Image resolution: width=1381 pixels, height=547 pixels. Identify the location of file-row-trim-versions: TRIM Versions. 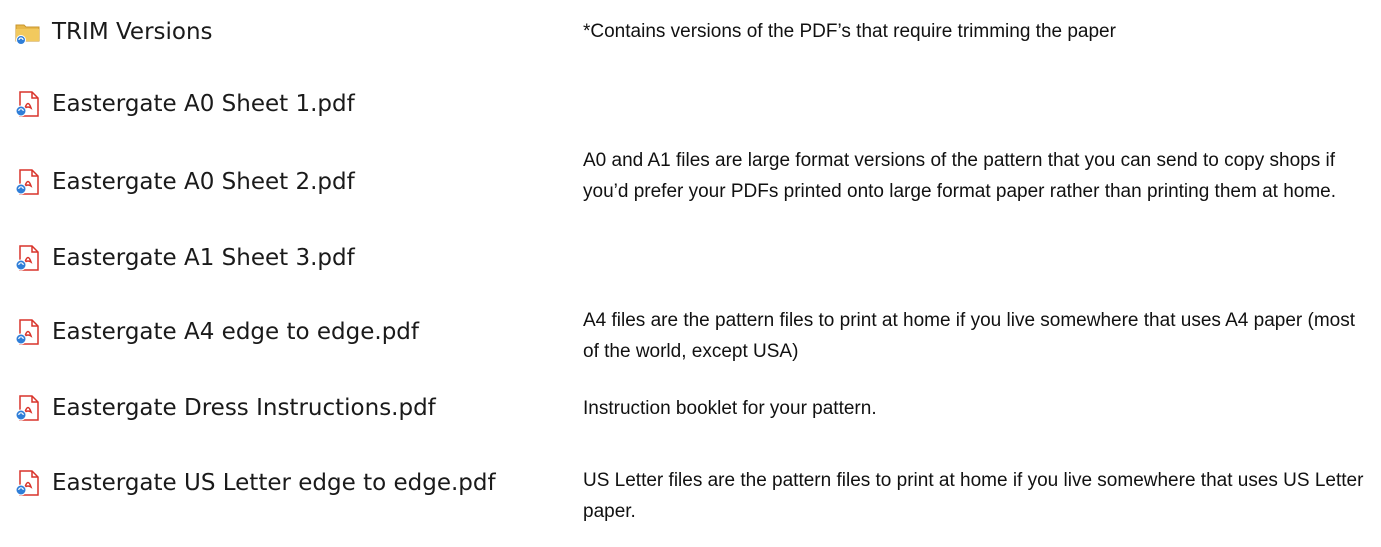
(113, 32).